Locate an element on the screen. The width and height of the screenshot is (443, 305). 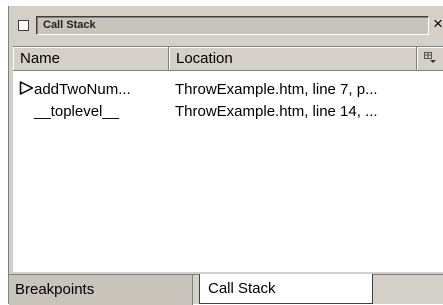
column-header-name: Name is located at coordinates (91, 59).